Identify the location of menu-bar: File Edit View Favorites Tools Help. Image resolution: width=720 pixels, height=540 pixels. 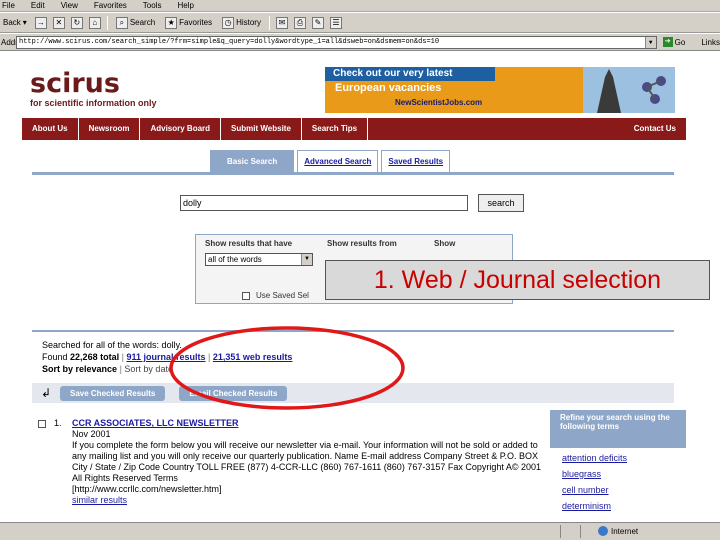
(360, 6).